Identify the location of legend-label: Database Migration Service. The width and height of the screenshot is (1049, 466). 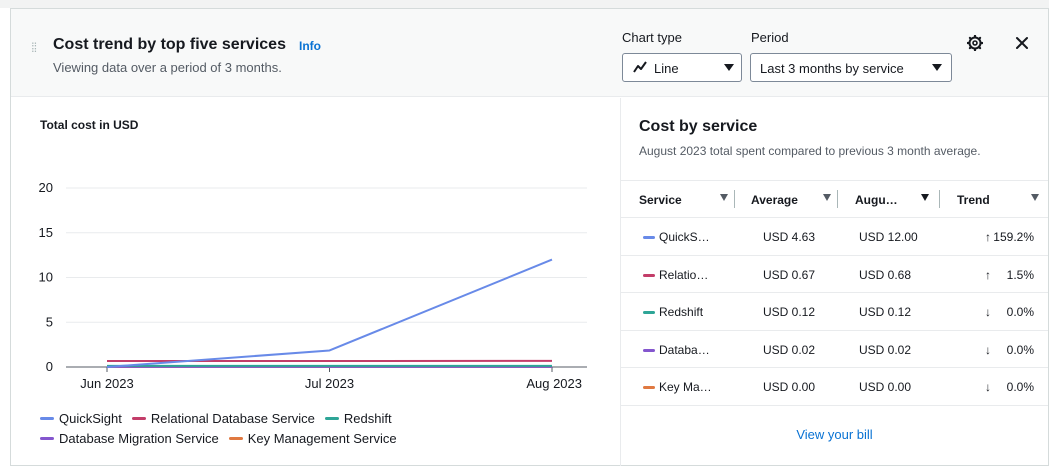
(139, 438).